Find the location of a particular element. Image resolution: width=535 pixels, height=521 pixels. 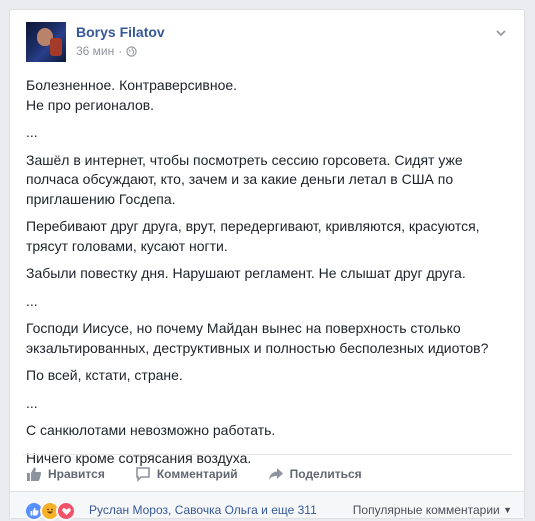

globe-icon is located at coordinates (131, 51).